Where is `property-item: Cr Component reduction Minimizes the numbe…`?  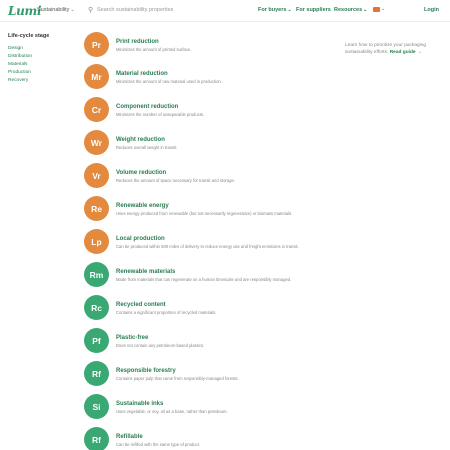
property-item: Cr Component reduction Minimizes the numbe… is located at coordinates (206, 112).